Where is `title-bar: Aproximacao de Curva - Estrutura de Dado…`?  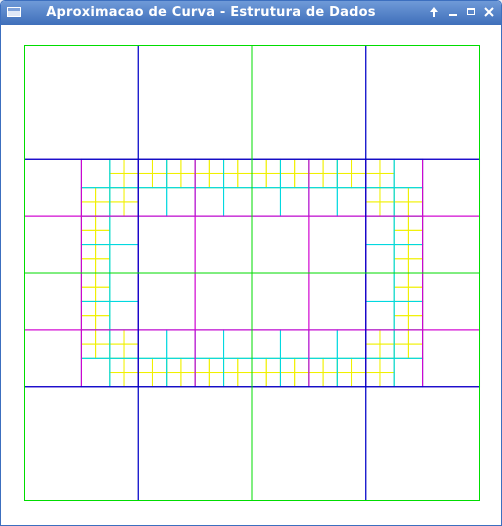 title-bar: Aproximacao de Curva - Estrutura de Dado… is located at coordinates (251, 13).